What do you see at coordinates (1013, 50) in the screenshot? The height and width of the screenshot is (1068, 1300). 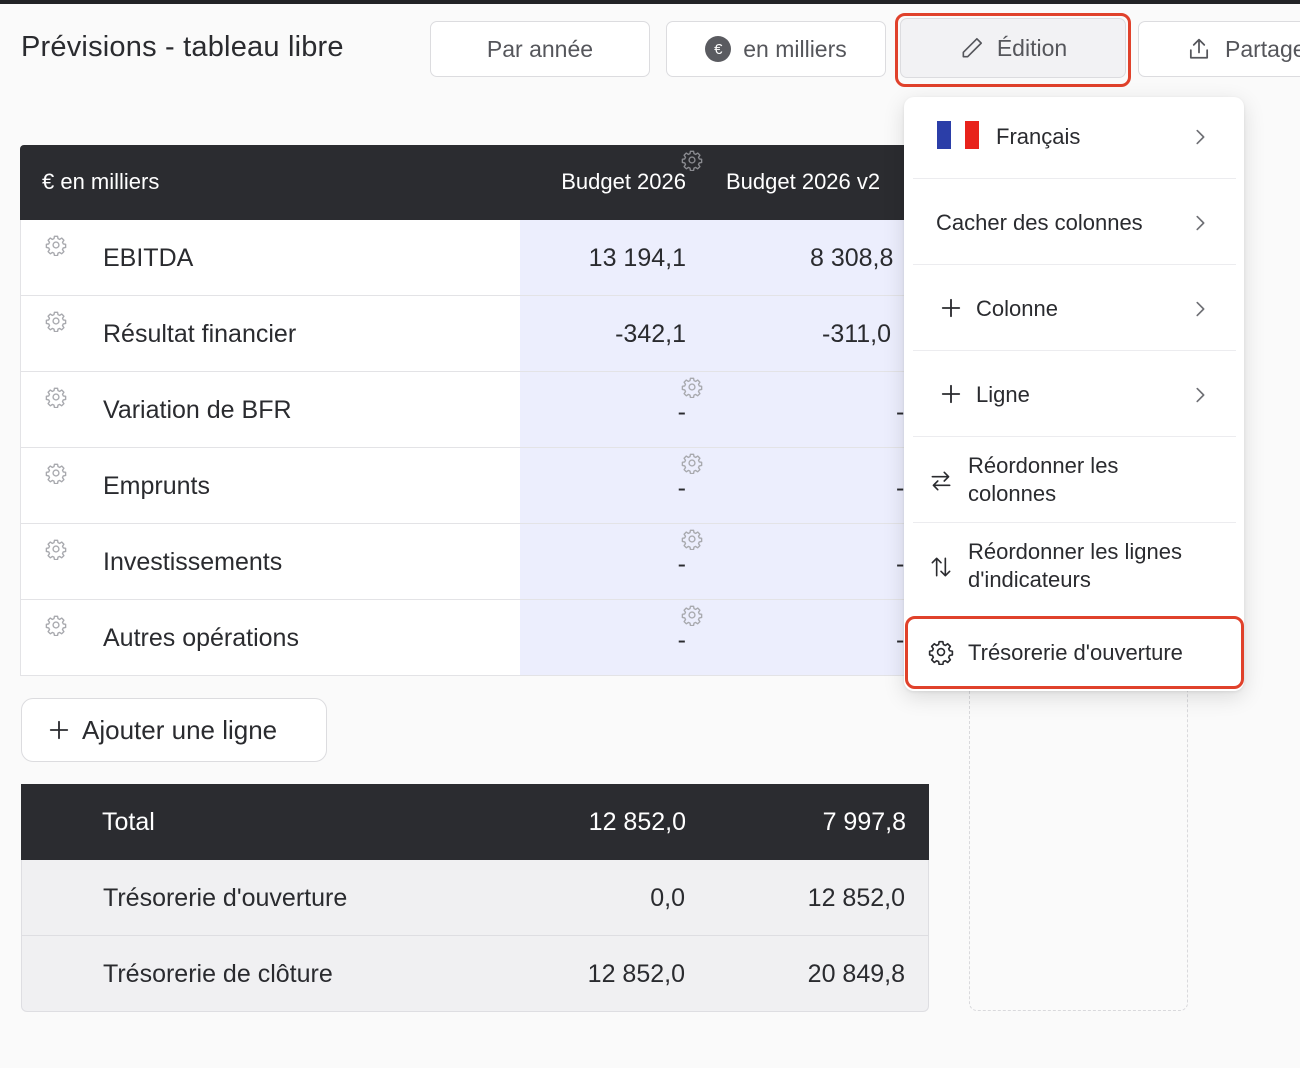 I see `edit-button-highlight` at bounding box center [1013, 50].